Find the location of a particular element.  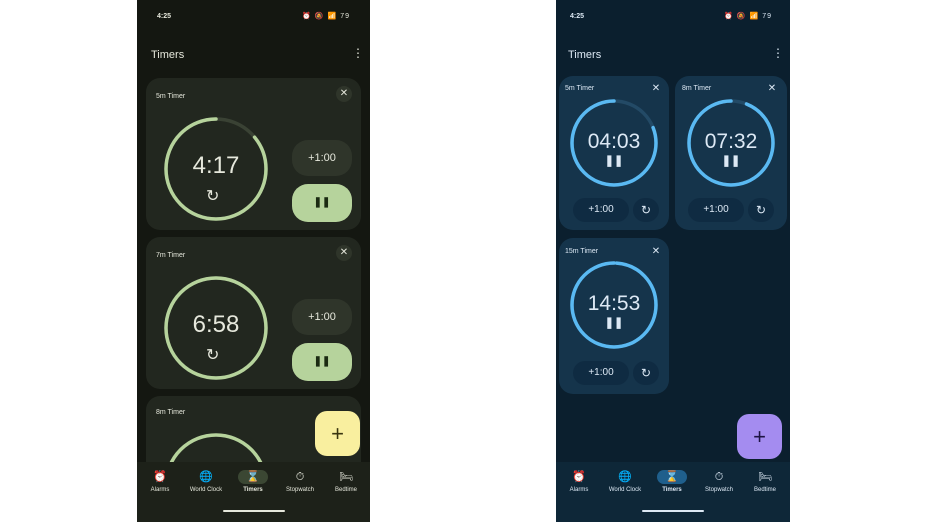

timer-display: 6:58 is located at coordinates (216, 324).